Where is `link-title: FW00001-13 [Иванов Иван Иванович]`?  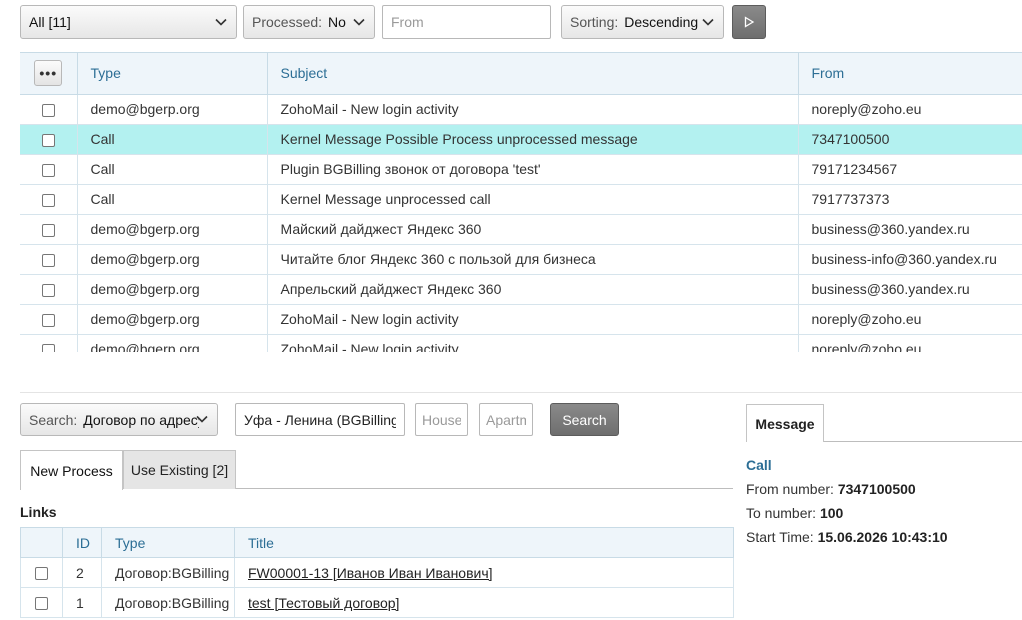 link-title: FW00001-13 [Иванов Иван Иванович] is located at coordinates (370, 573).